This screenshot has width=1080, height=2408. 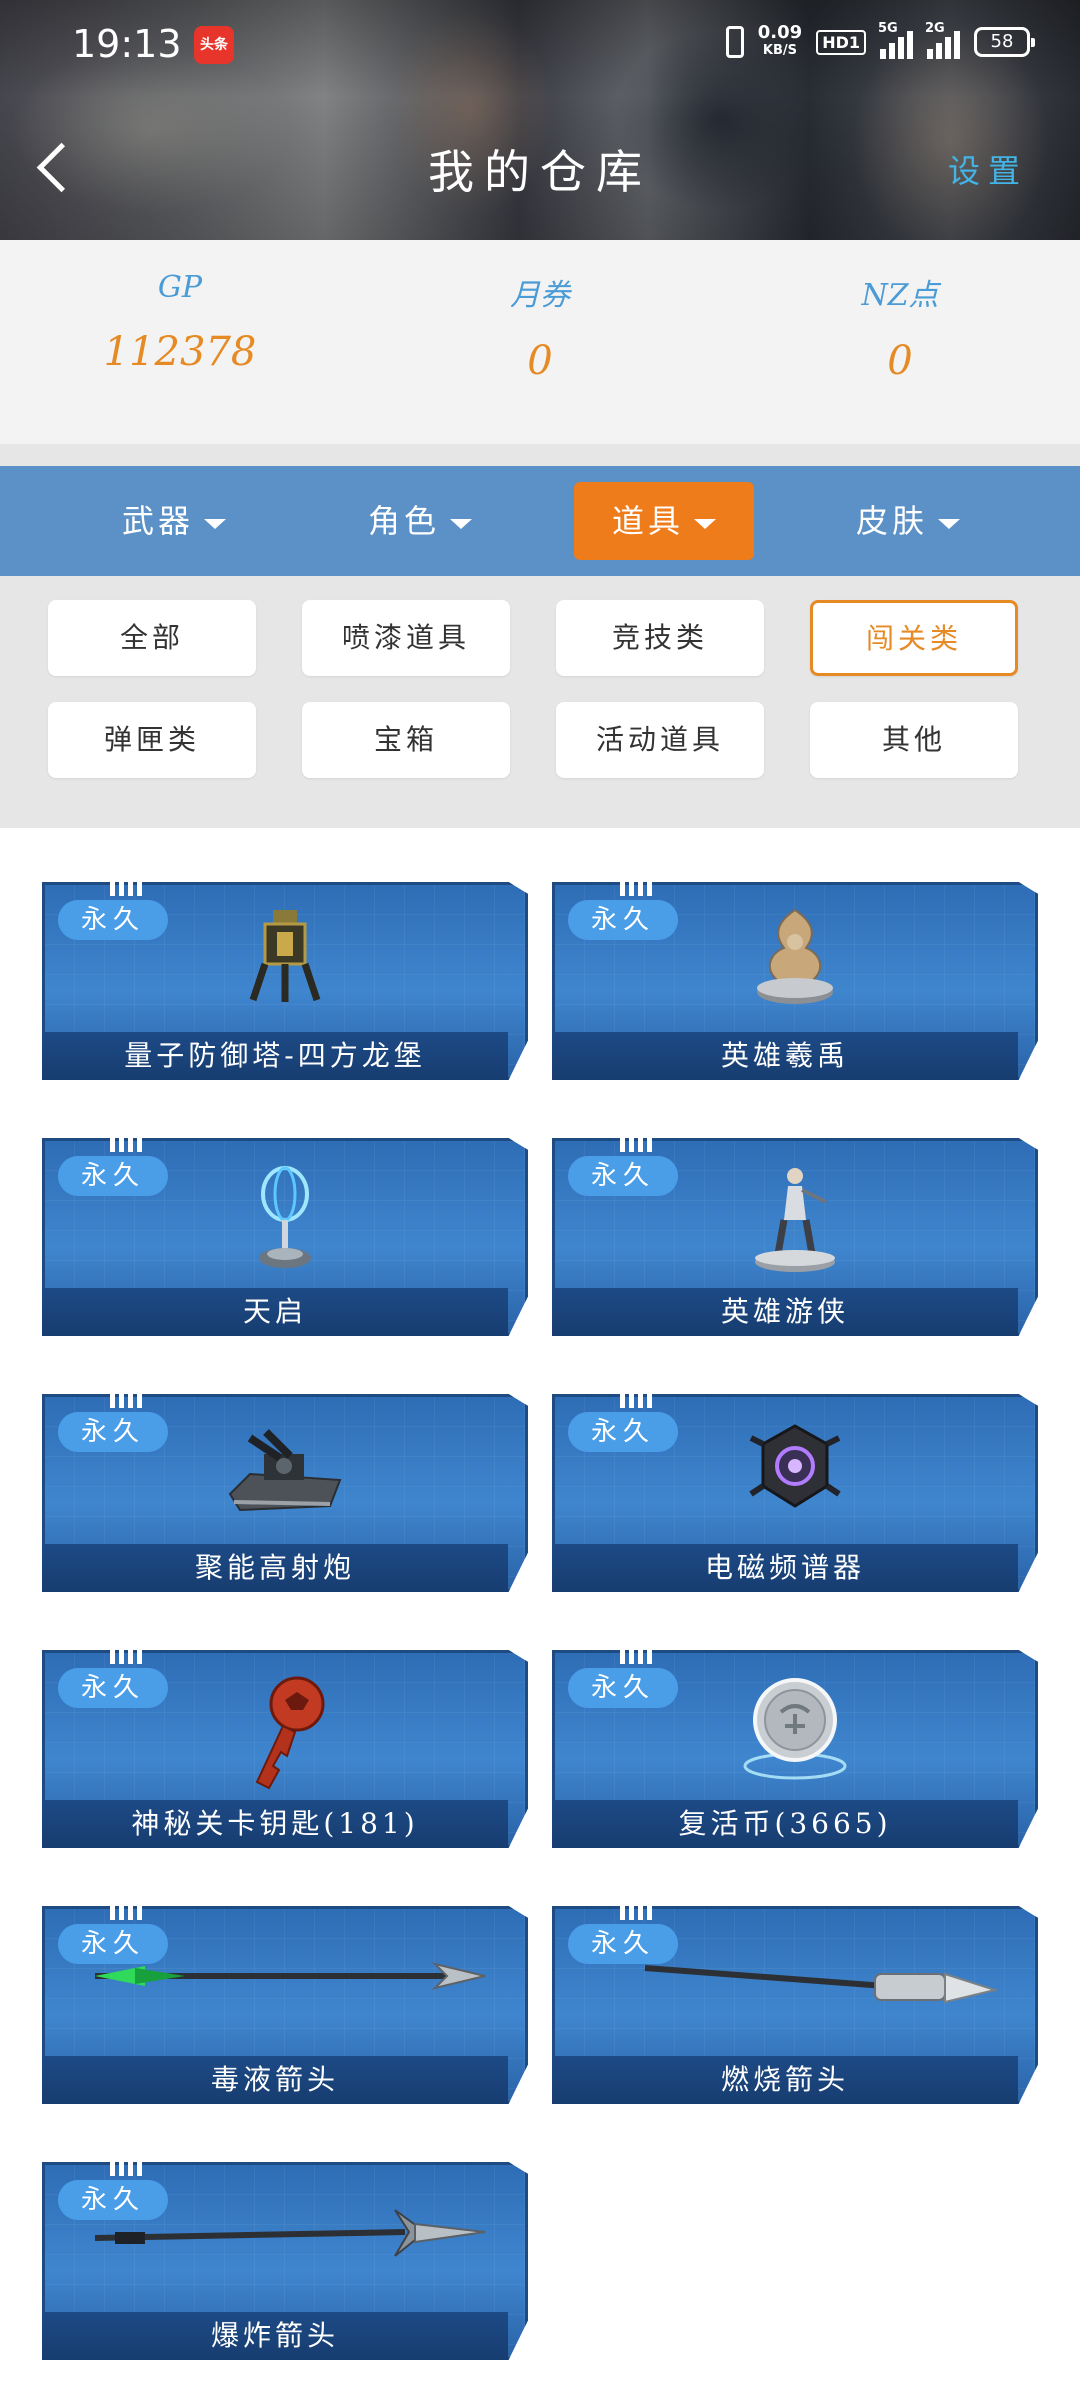 What do you see at coordinates (660, 740) in the screenshot?
I see `filter-event: 活动道具` at bounding box center [660, 740].